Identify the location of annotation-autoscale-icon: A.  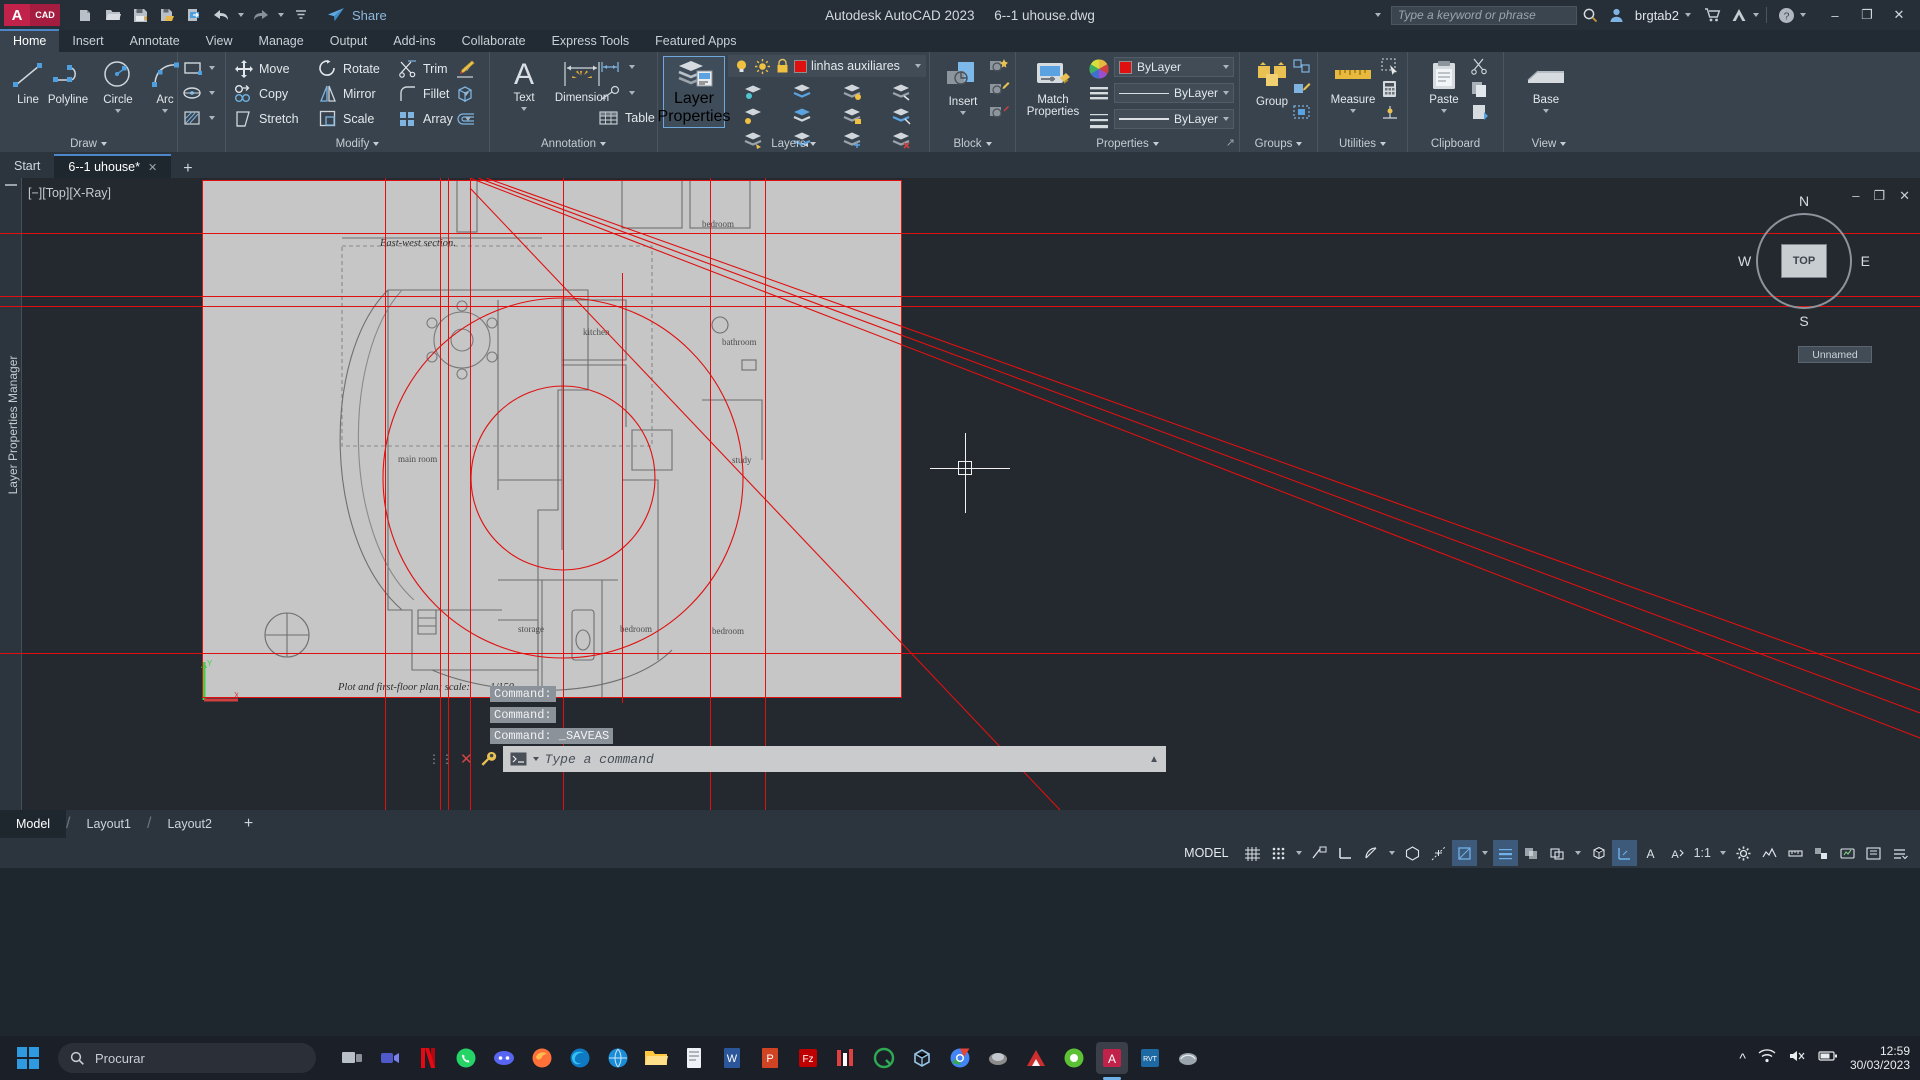
(1676, 853).